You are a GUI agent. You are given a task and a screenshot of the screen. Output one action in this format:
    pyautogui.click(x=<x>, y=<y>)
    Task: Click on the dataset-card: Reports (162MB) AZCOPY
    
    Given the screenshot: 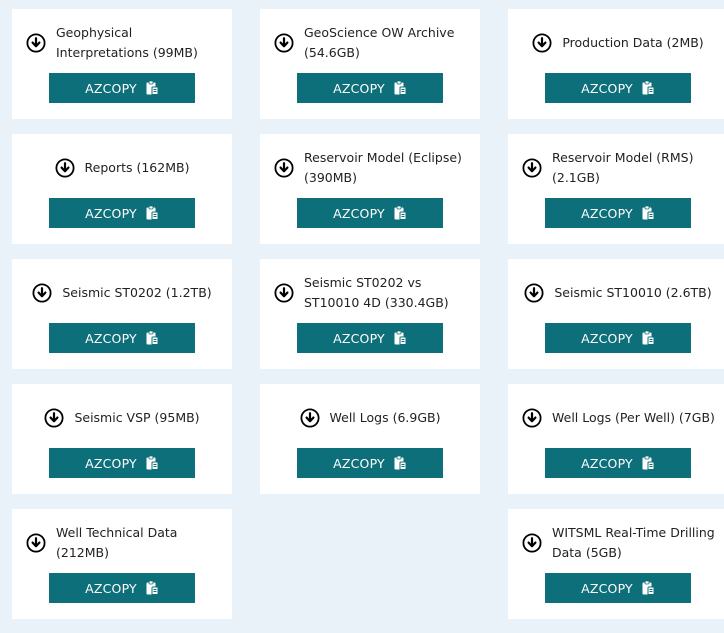 What is the action you would take?
    pyautogui.click(x=122, y=189)
    